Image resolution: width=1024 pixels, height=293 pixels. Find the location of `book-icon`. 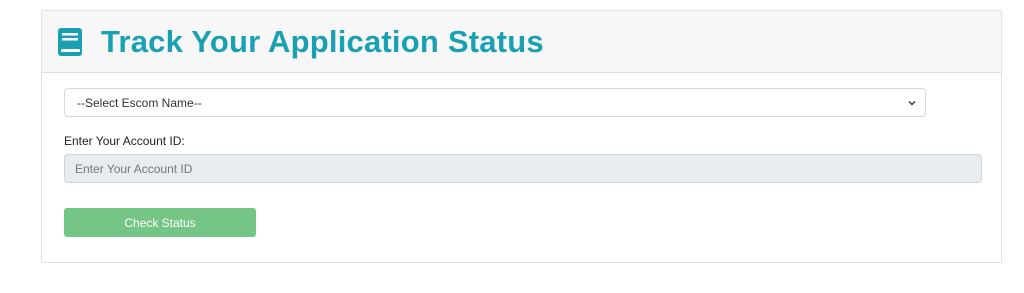

book-icon is located at coordinates (70, 42).